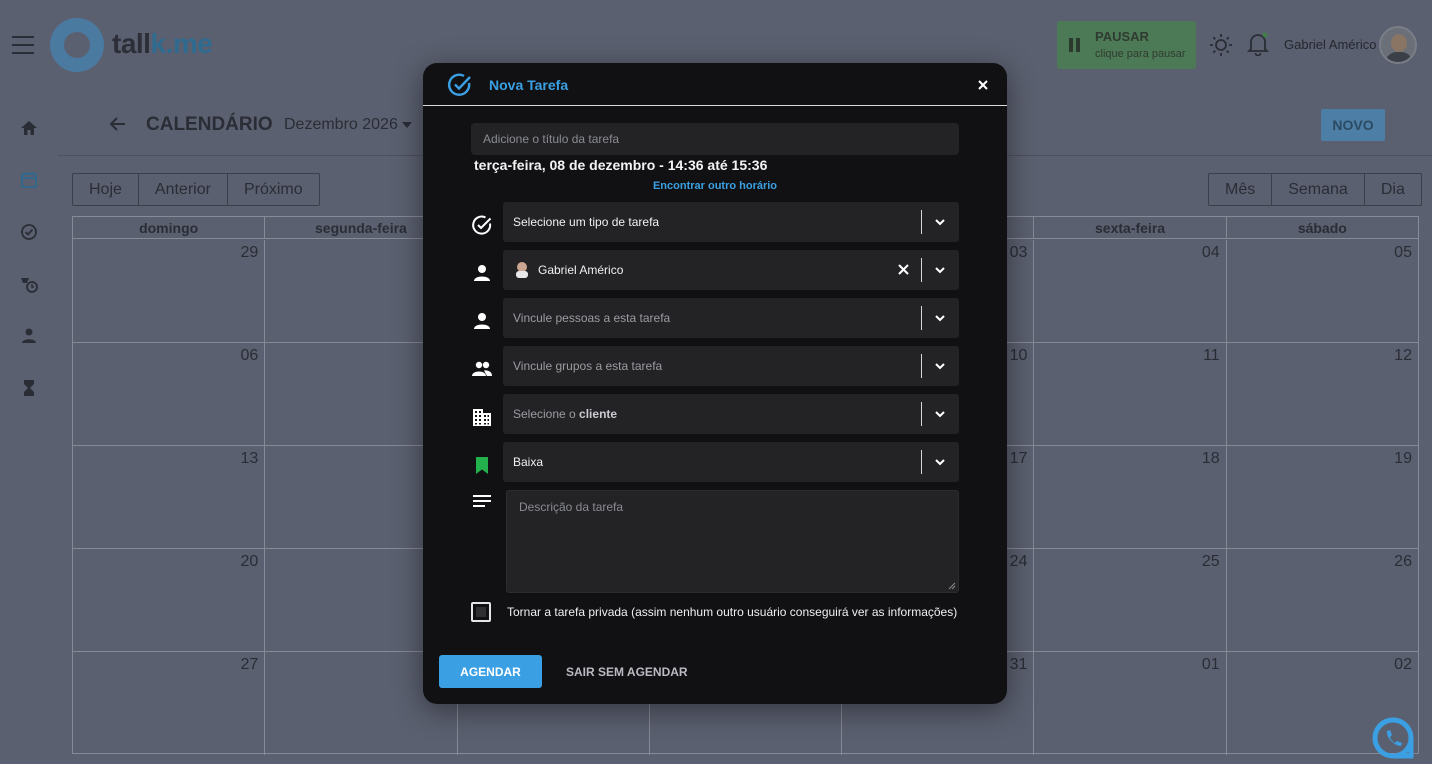 The image size is (1432, 764). What do you see at coordinates (1126, 45) in the screenshot?
I see `pause-button: PAUSAR clique para pausar` at bounding box center [1126, 45].